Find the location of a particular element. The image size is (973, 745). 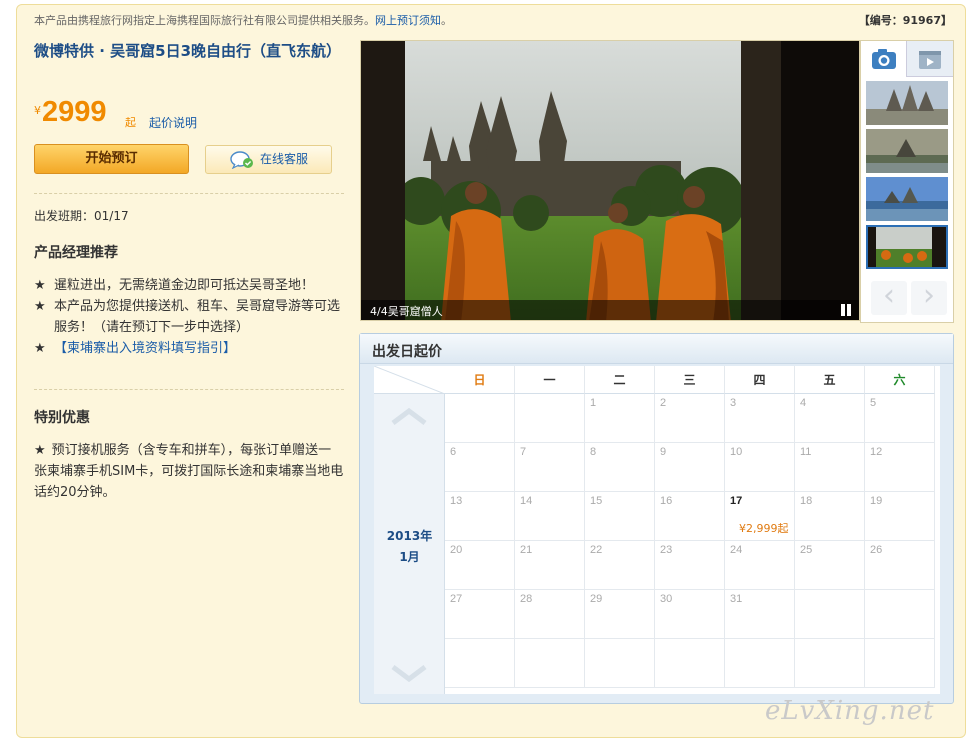

price-unit: 起 is located at coordinates (130, 122).